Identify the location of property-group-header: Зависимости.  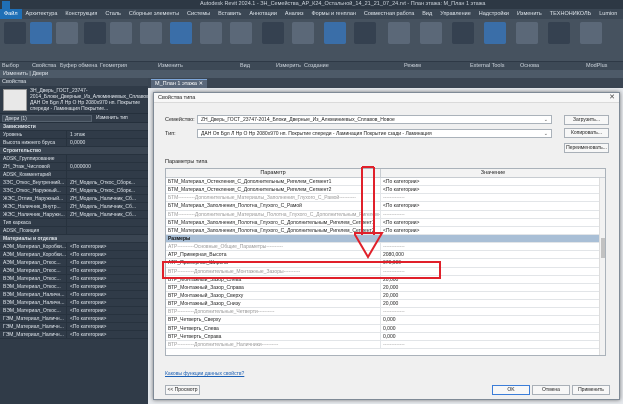
(74, 127).